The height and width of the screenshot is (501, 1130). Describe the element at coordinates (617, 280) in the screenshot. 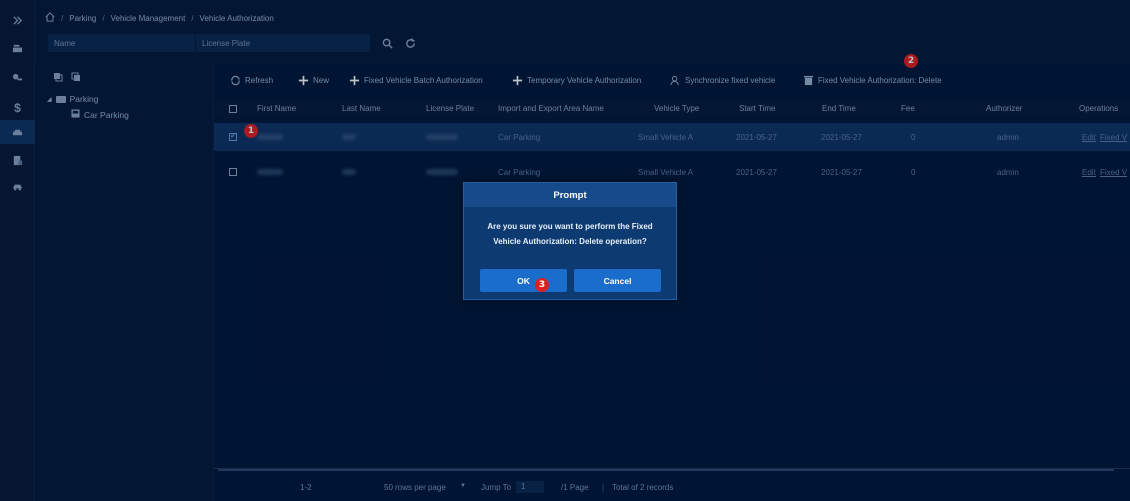

I see `cancel-button: Cancel` at that location.